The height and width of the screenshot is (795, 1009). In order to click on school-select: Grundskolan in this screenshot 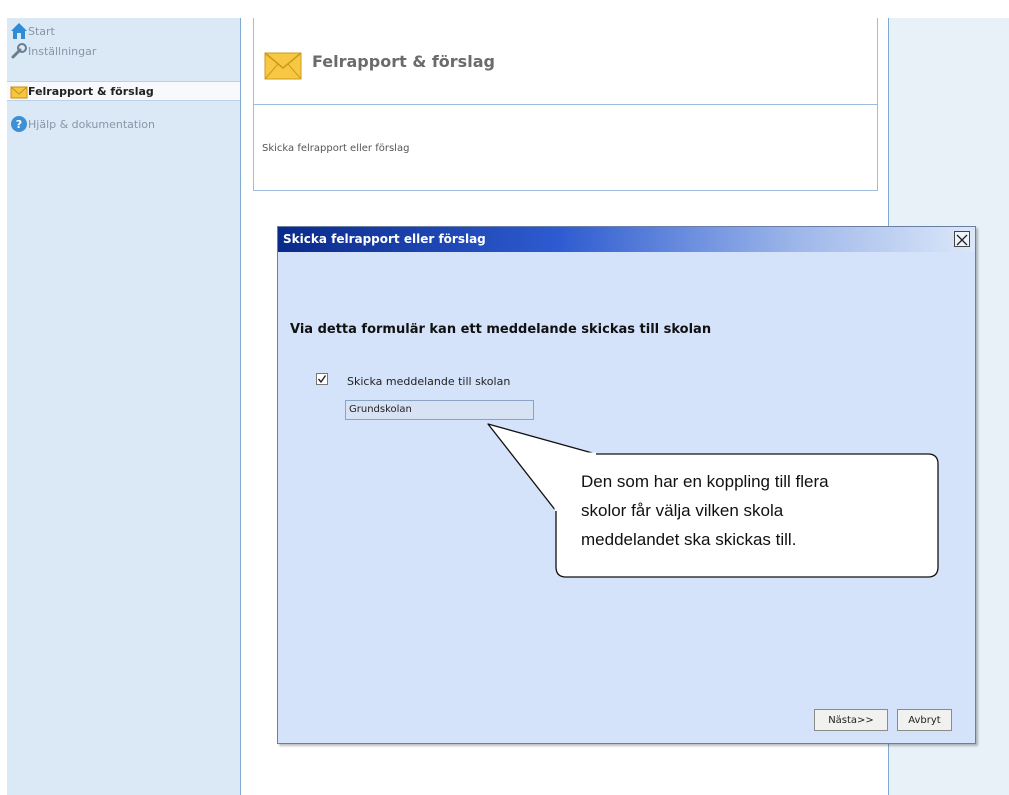, I will do `click(439, 410)`.